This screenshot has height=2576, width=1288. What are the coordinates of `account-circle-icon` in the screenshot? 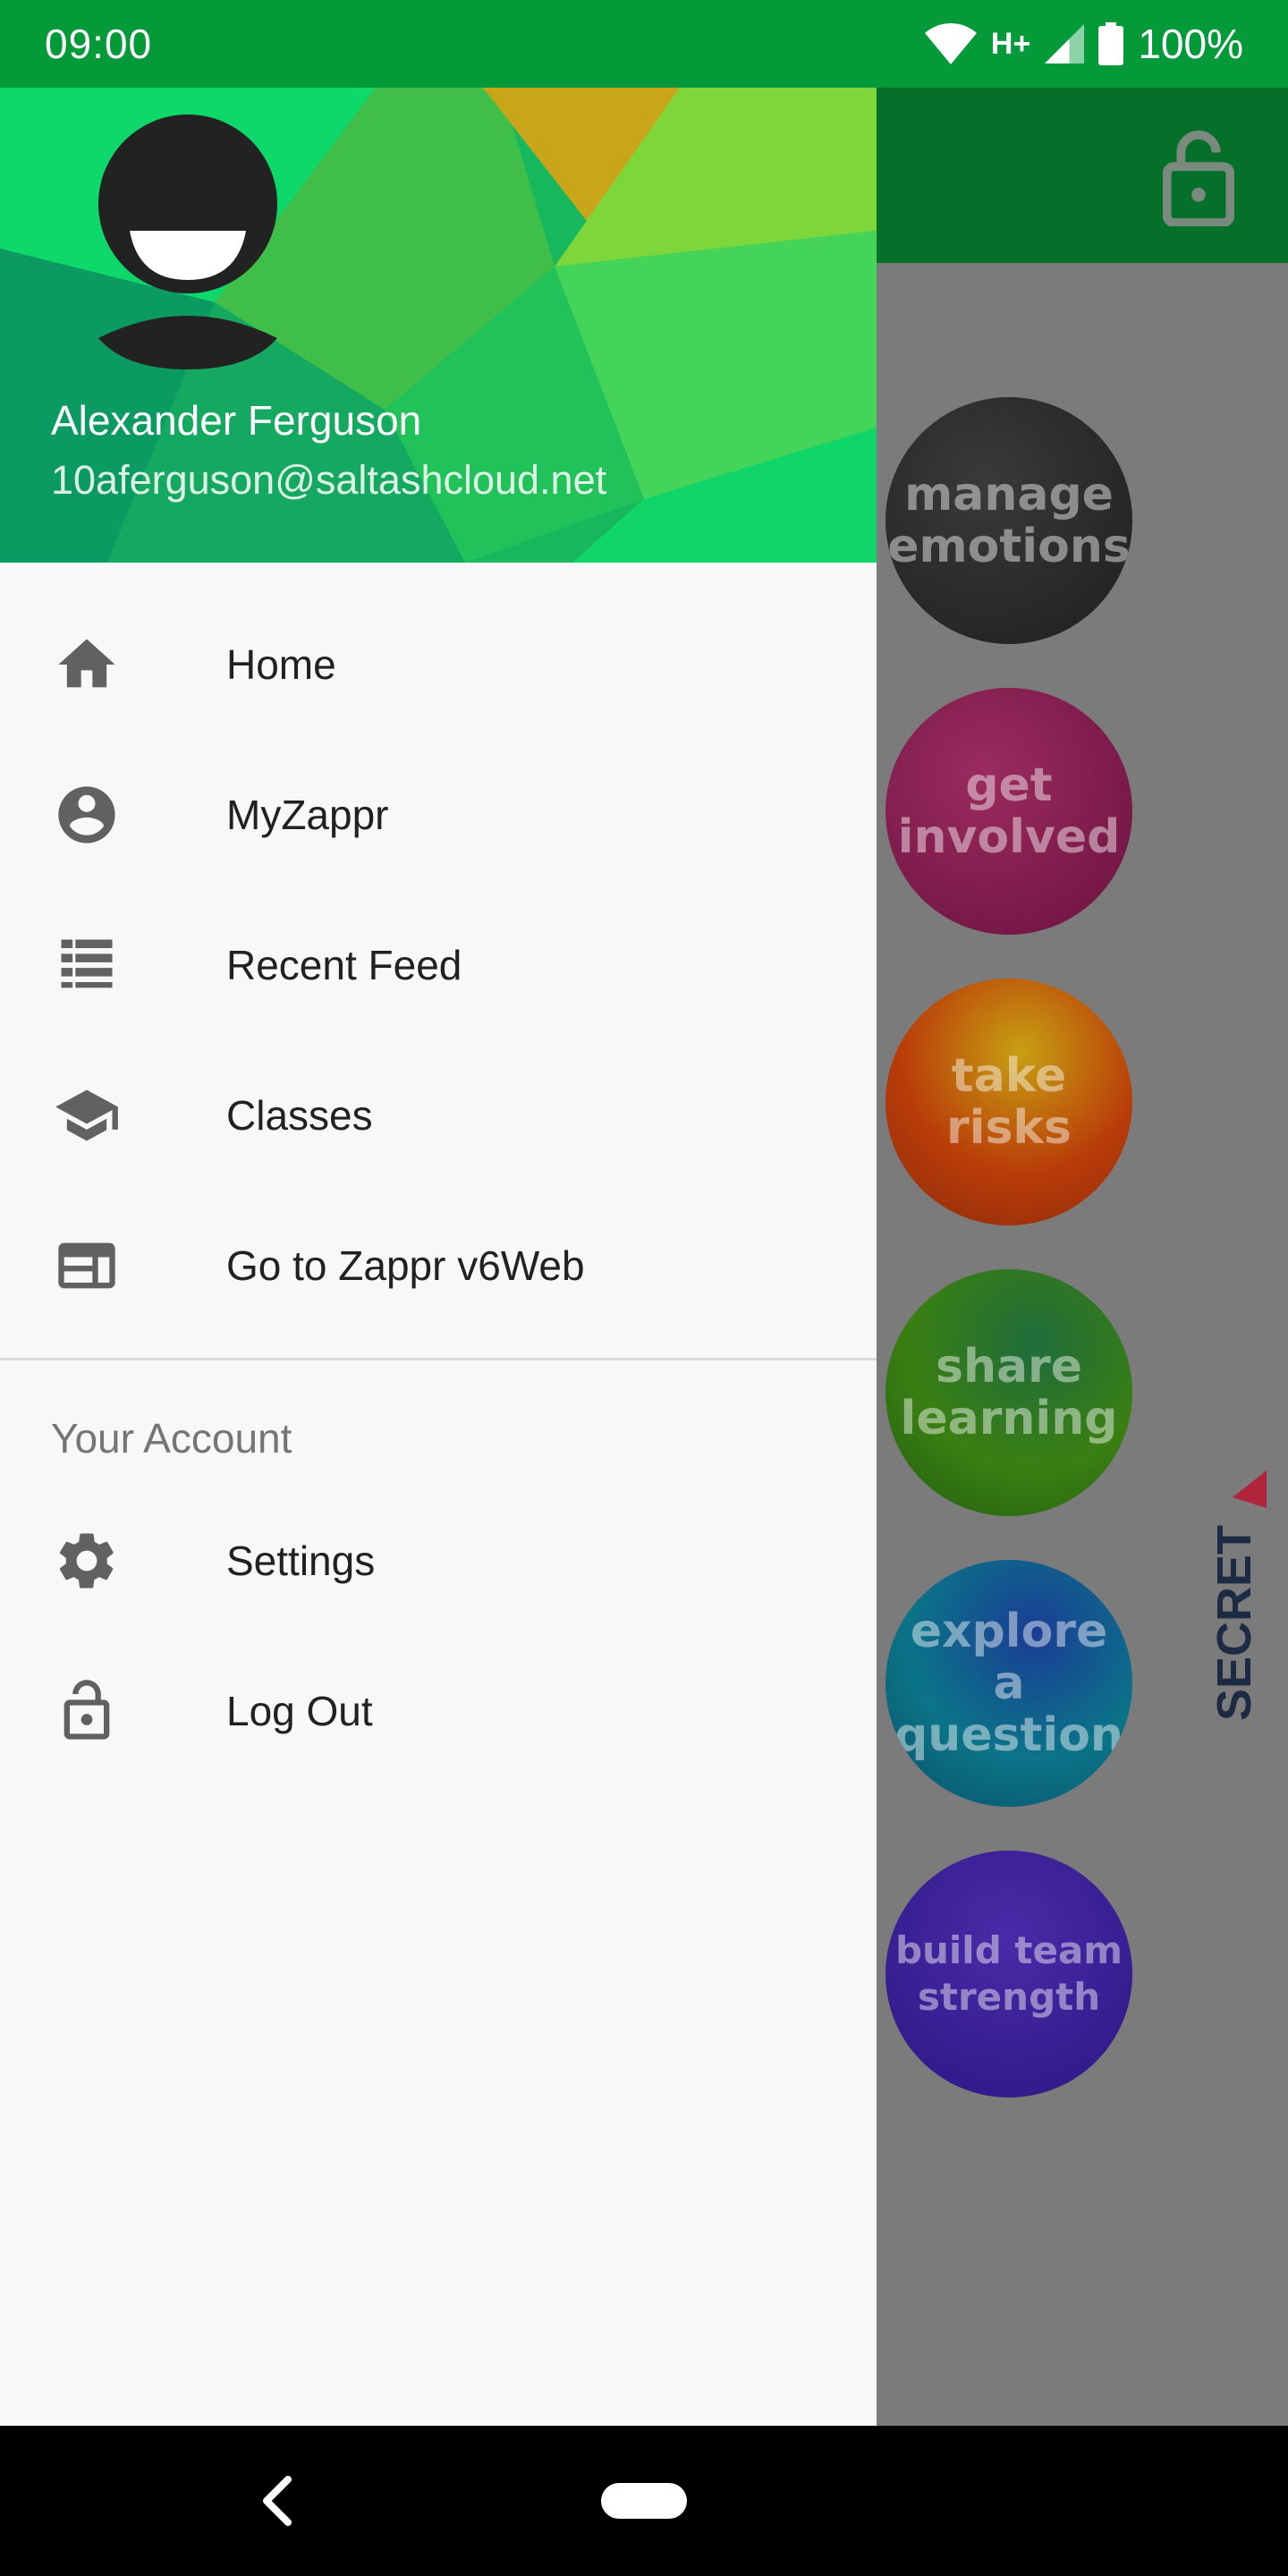 It's located at (87, 815).